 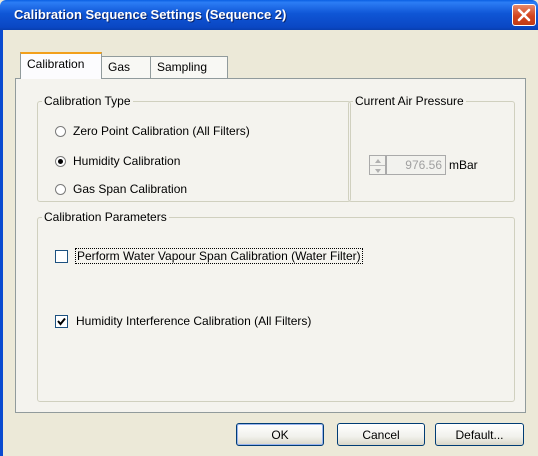 I want to click on radio-button-selected, so click(x=60, y=161).